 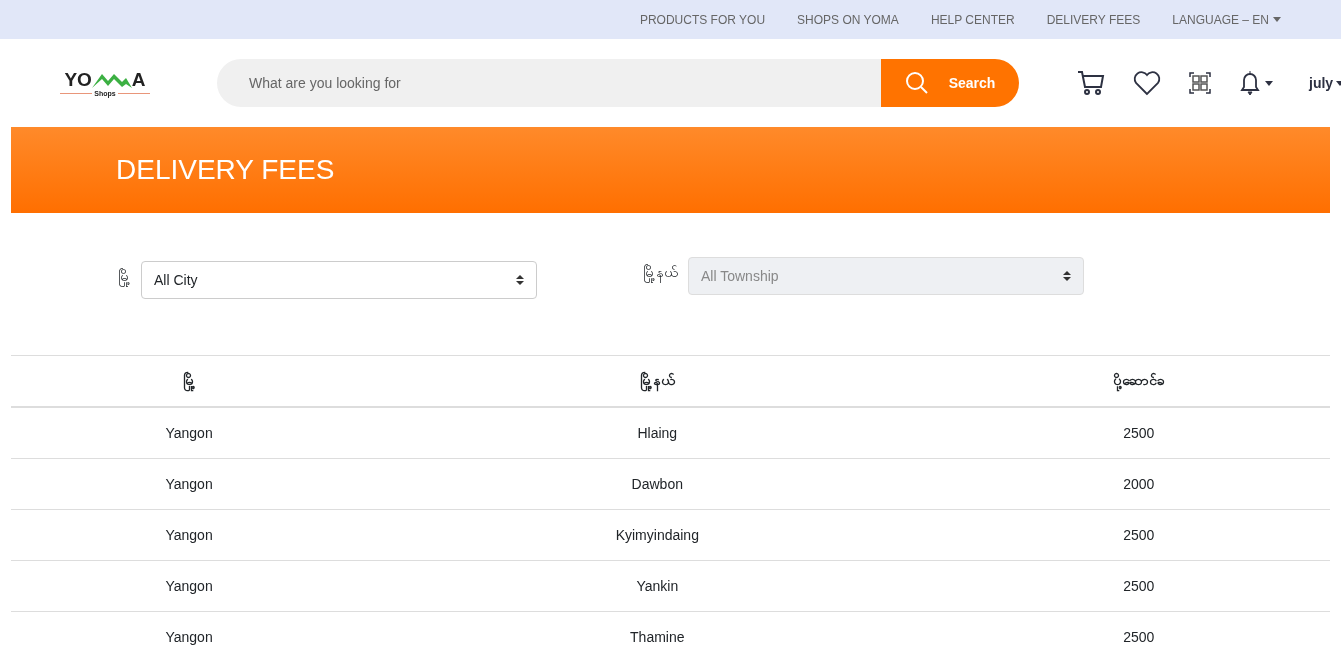 I want to click on notifications-dropdown, so click(x=1256, y=83).